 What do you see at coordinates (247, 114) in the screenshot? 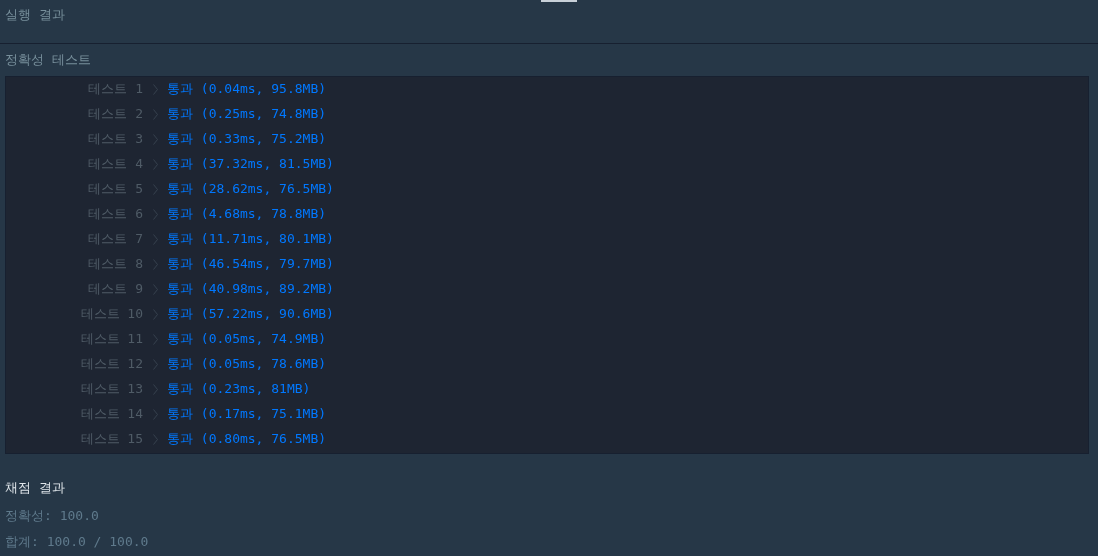
I see `test-result: 통과 (0.25ms, 74.8MB)` at bounding box center [247, 114].